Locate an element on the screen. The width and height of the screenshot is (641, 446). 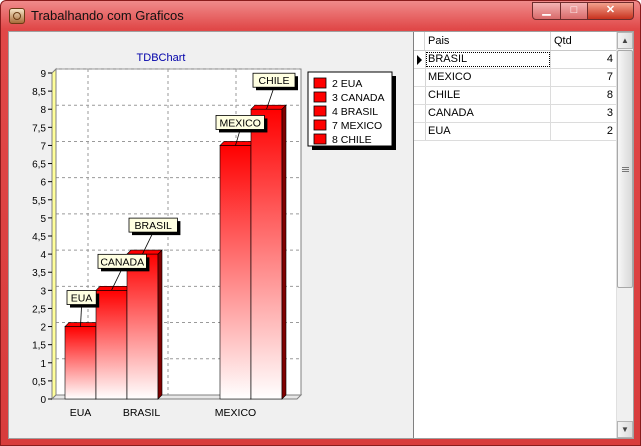
y-tick-label: 1 is located at coordinates (43, 364).